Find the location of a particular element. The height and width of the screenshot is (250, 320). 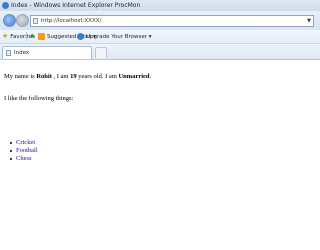

list-item: Chess is located at coordinates (24, 159).